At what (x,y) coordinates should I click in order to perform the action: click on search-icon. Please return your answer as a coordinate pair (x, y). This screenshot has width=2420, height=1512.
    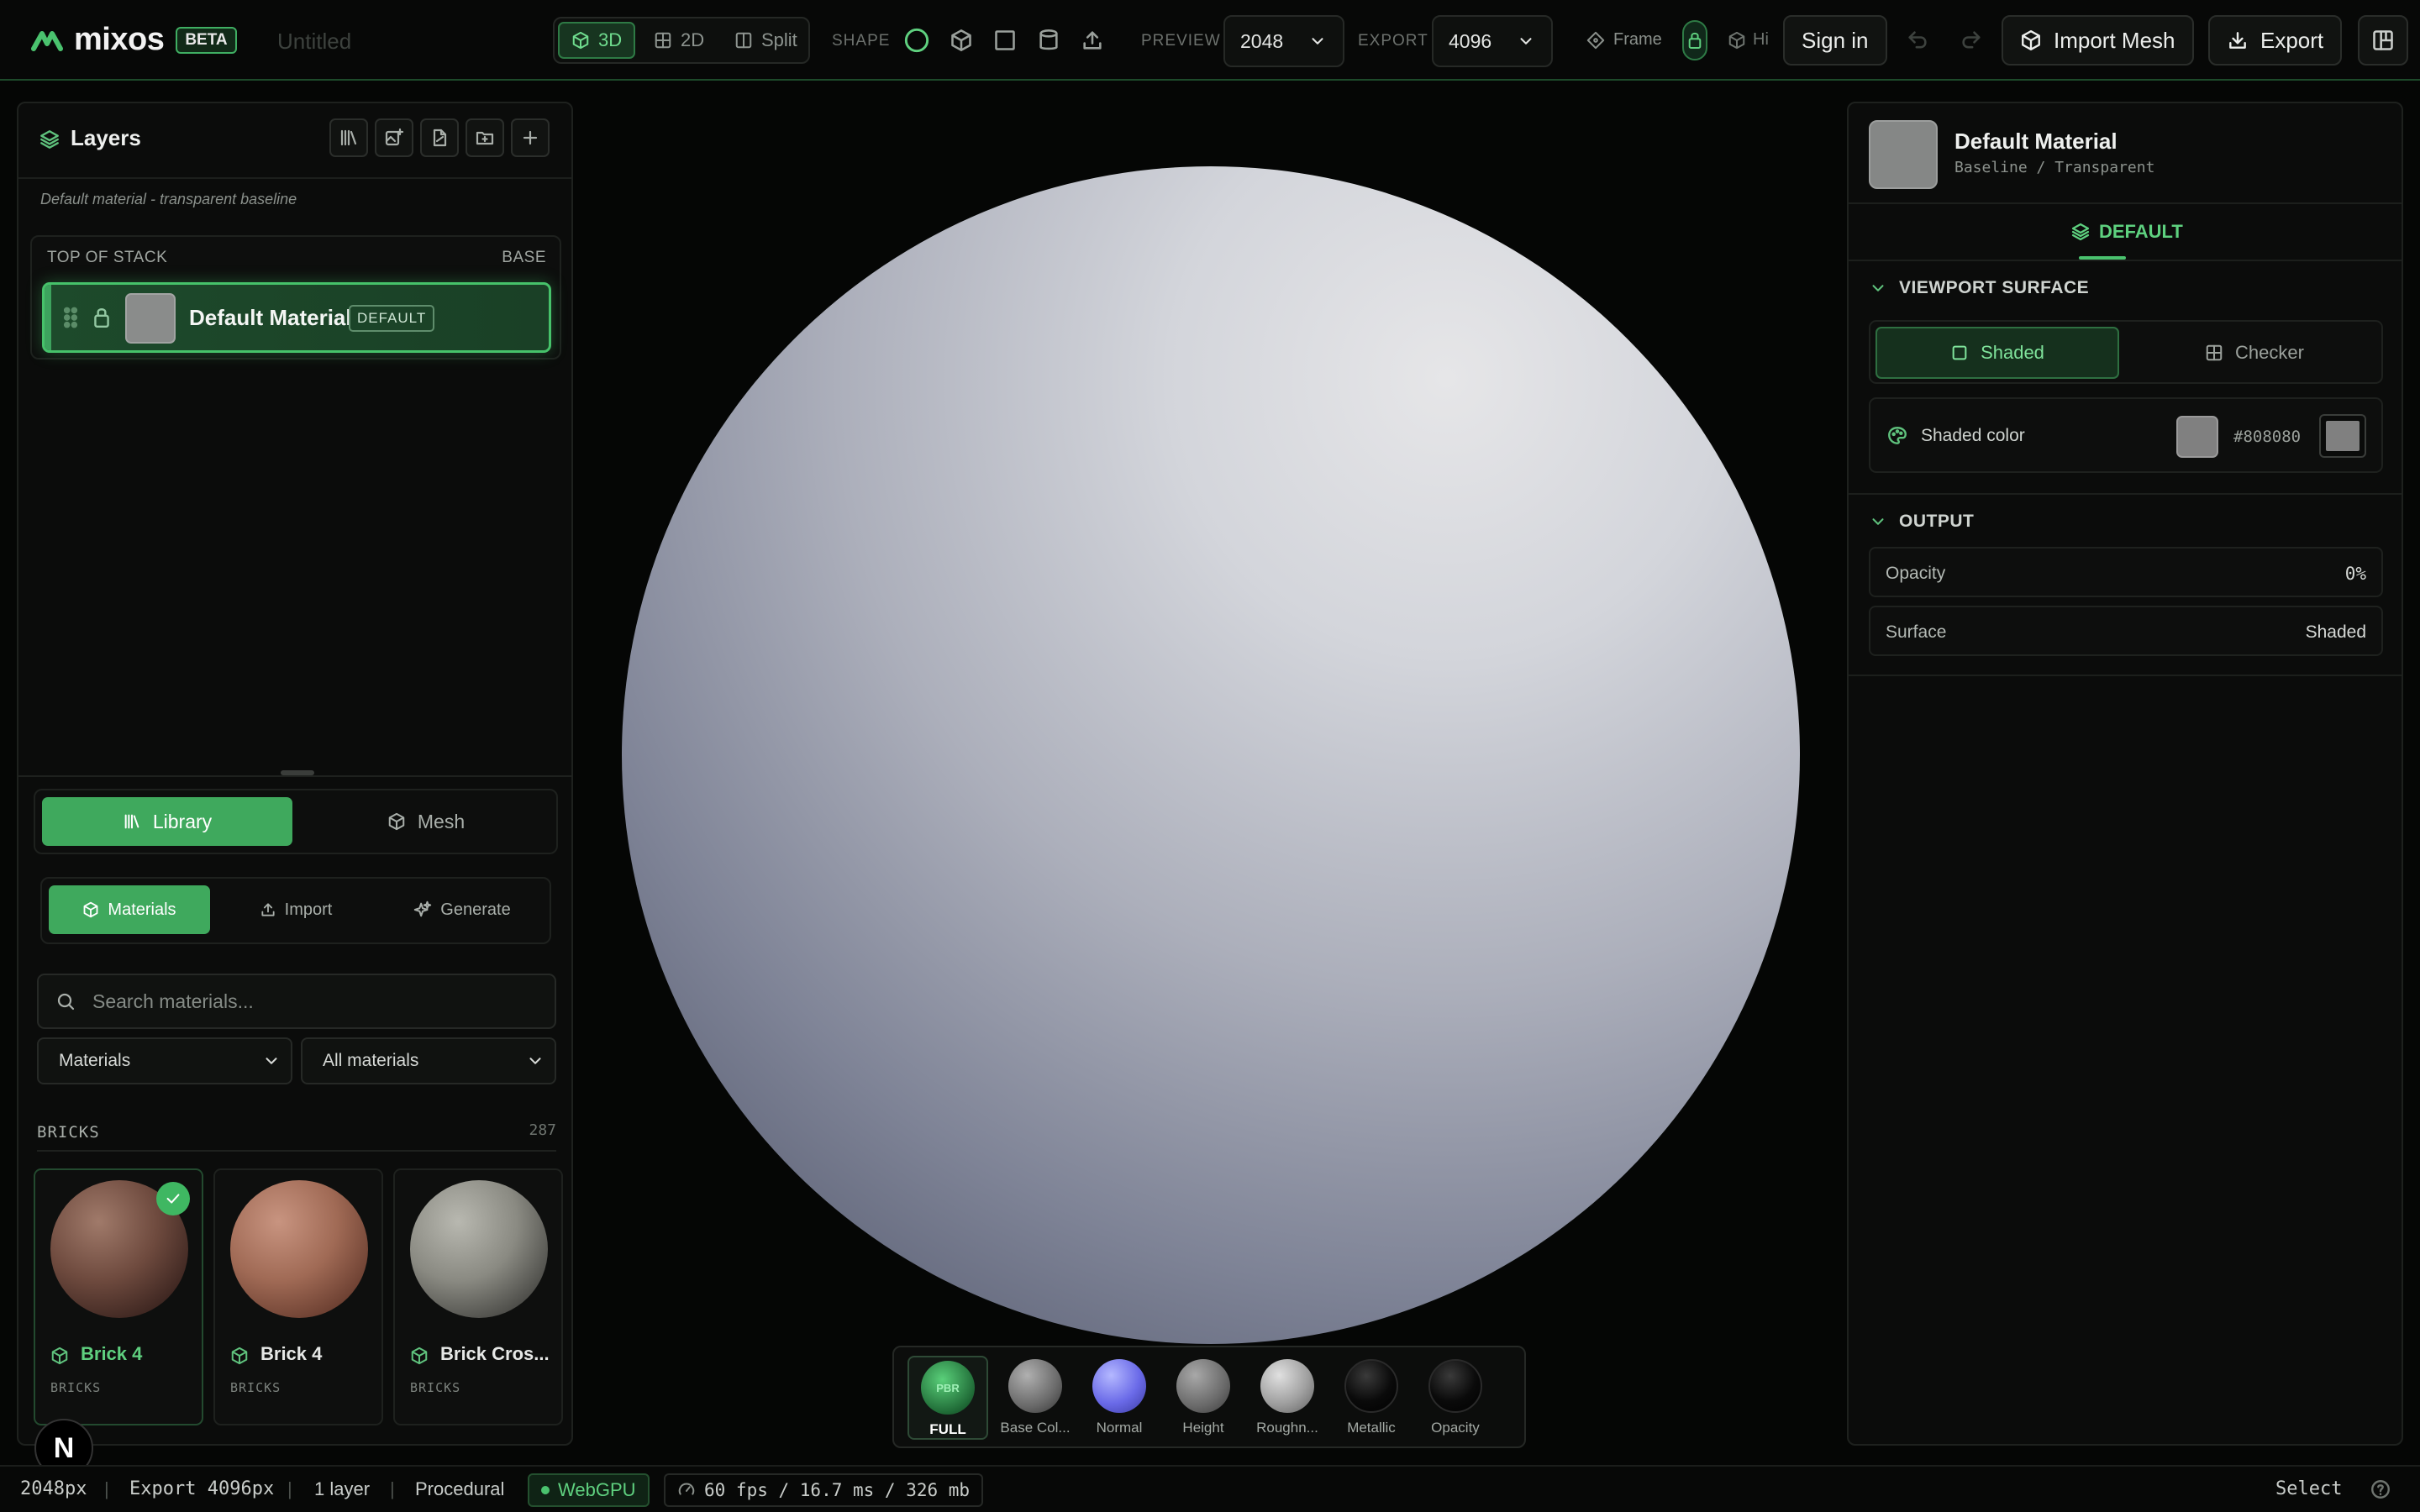
    Looking at the image, I should click on (65, 1001).